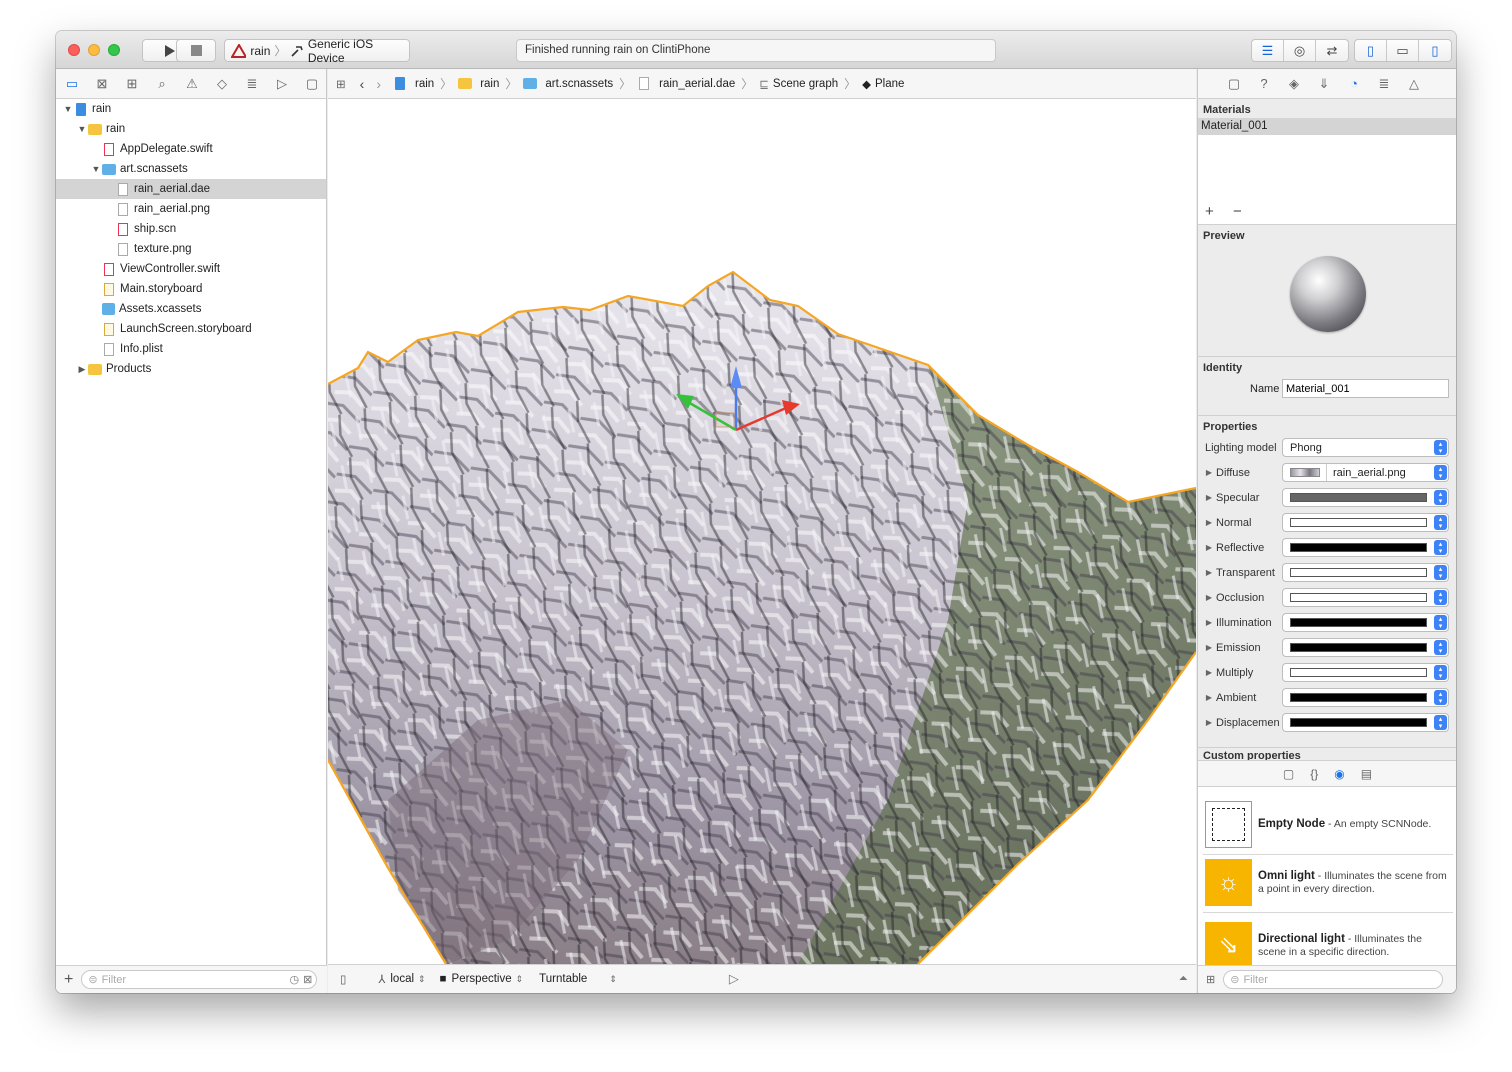 This screenshot has width=1512, height=1072. Describe the element at coordinates (312, 84) in the screenshot. I see `report-icon: ▢` at that location.